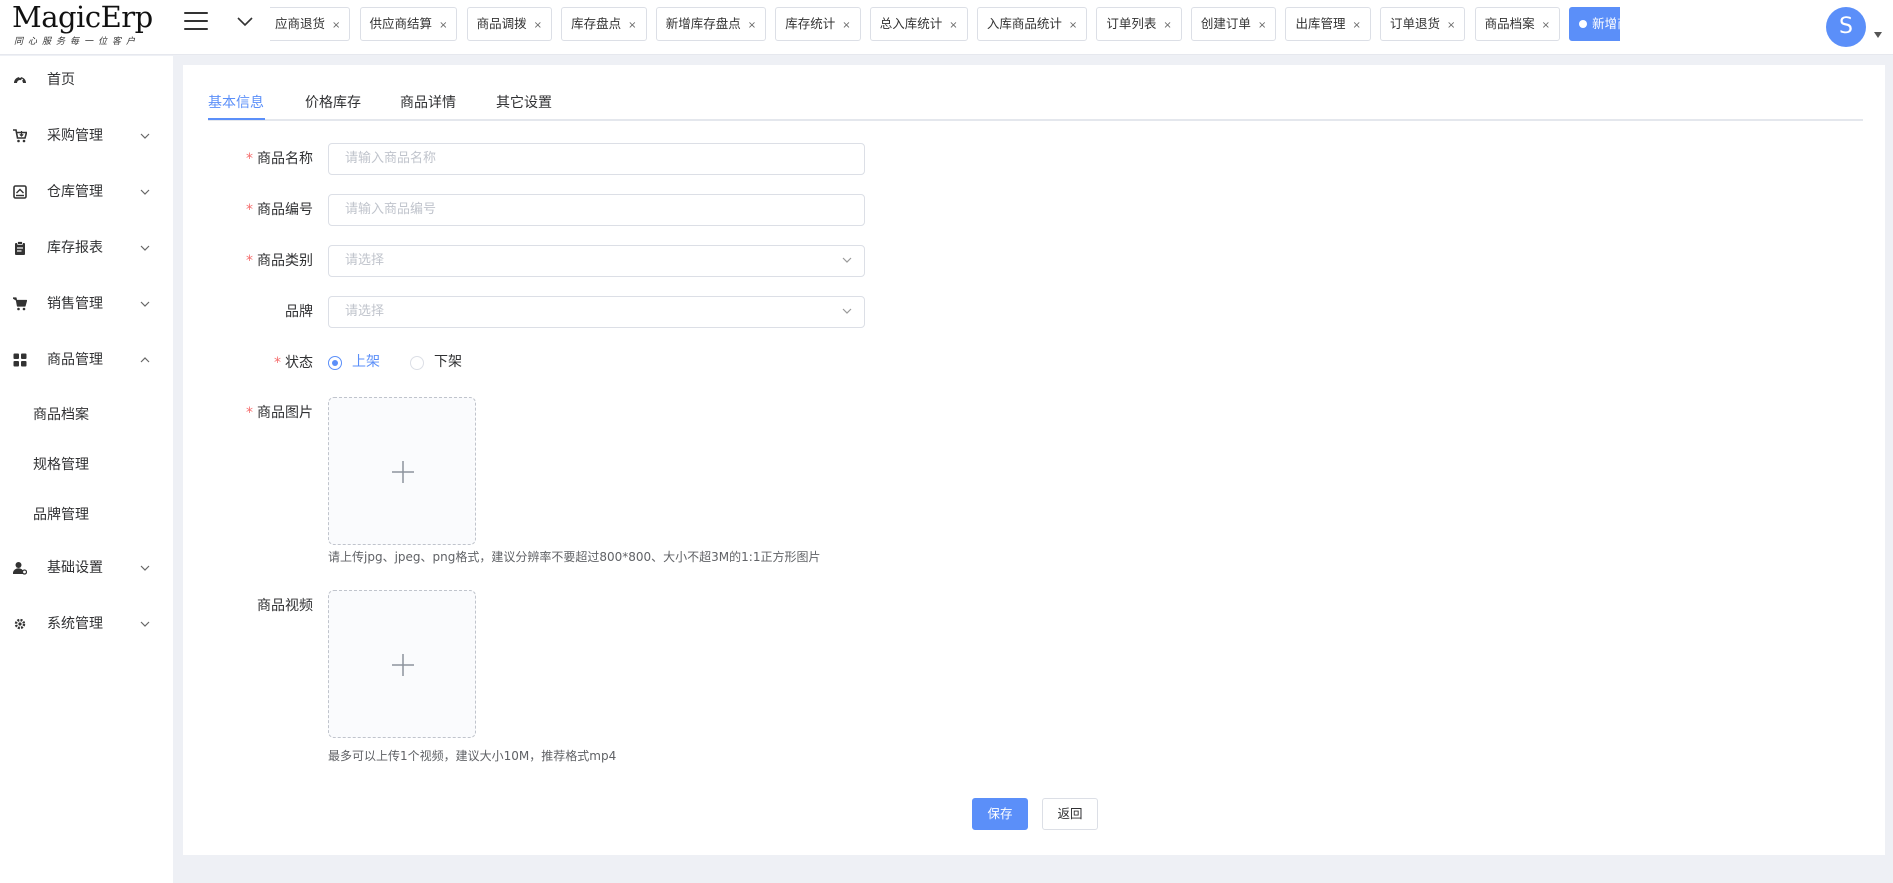  What do you see at coordinates (596, 312) in the screenshot?
I see `brand-select: 请选择` at bounding box center [596, 312].